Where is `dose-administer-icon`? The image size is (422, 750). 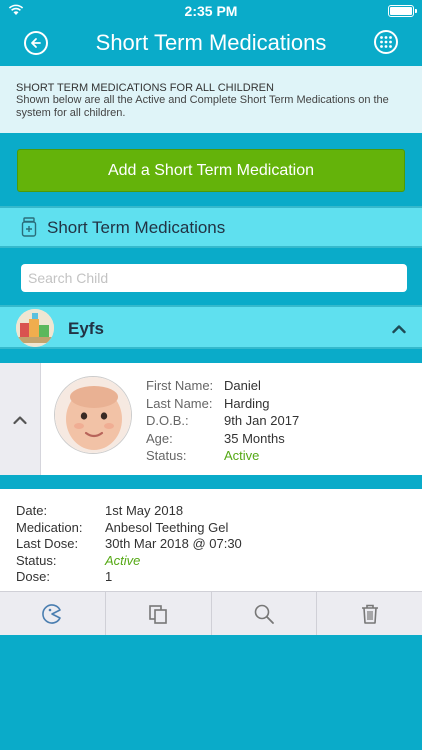 dose-administer-icon is located at coordinates (52, 613).